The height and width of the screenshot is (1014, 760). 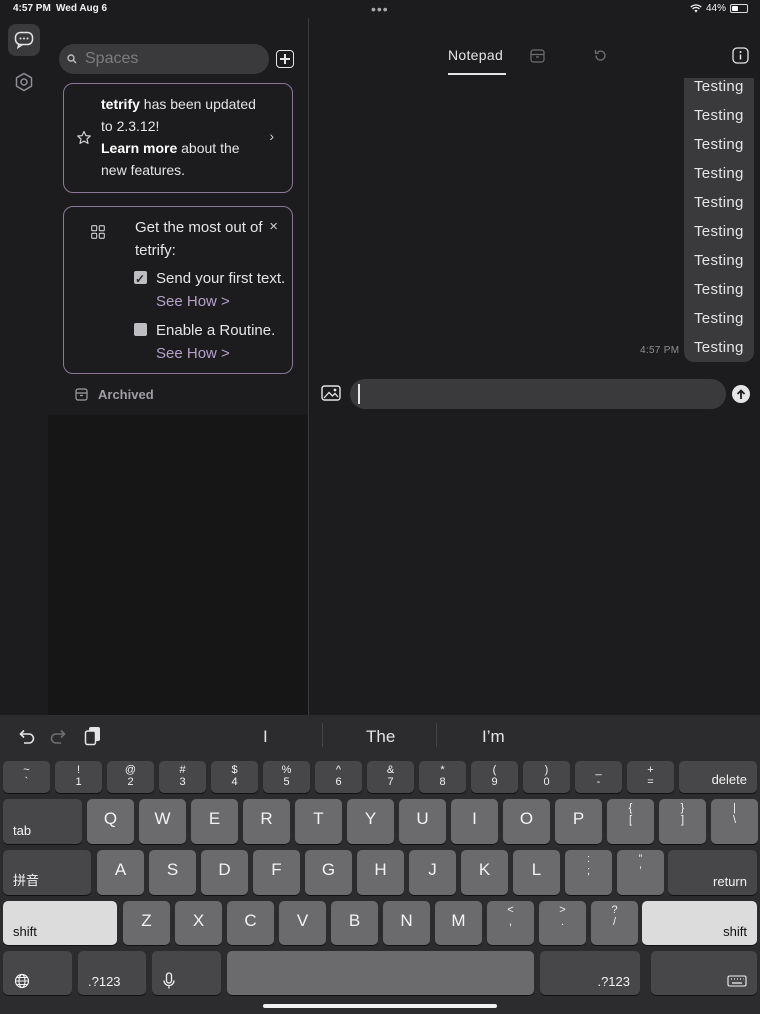 I want to click on hide-keyboard-key, so click(x=704, y=973).